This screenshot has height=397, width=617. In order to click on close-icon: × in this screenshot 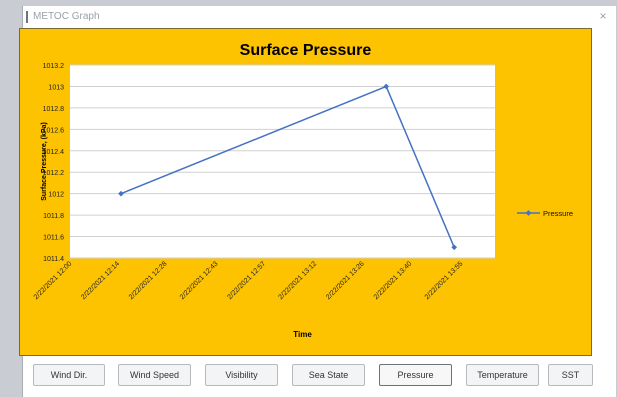, I will do `click(603, 16)`.